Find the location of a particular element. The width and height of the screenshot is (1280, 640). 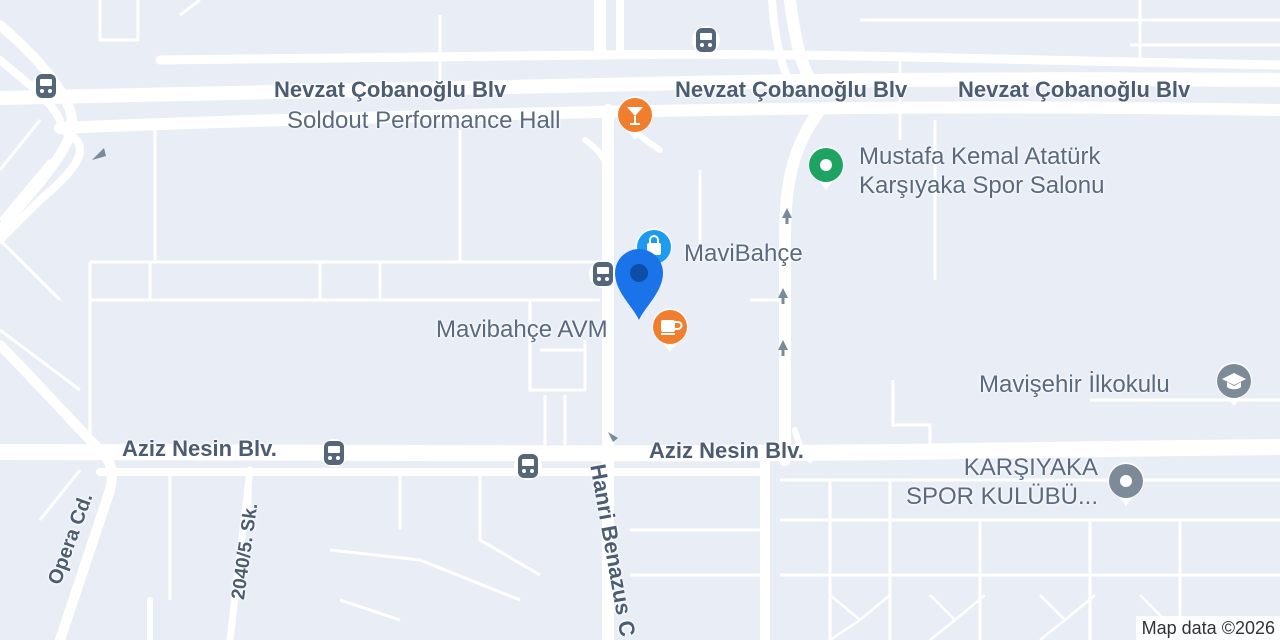

sports-icon is located at coordinates (826, 168).